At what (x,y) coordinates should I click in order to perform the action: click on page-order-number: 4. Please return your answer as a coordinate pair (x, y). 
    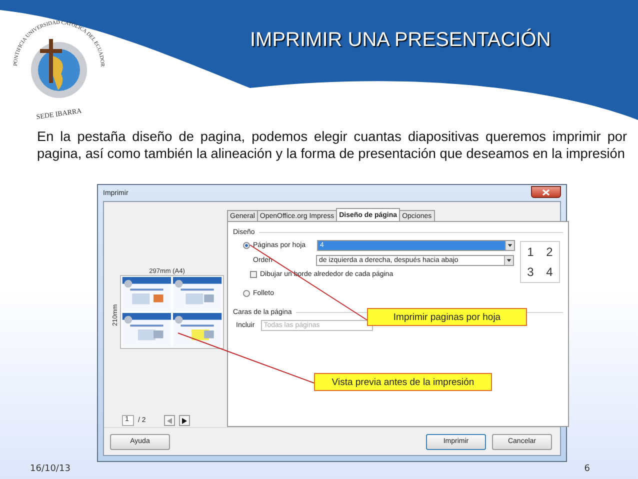
    Looking at the image, I should click on (549, 272).